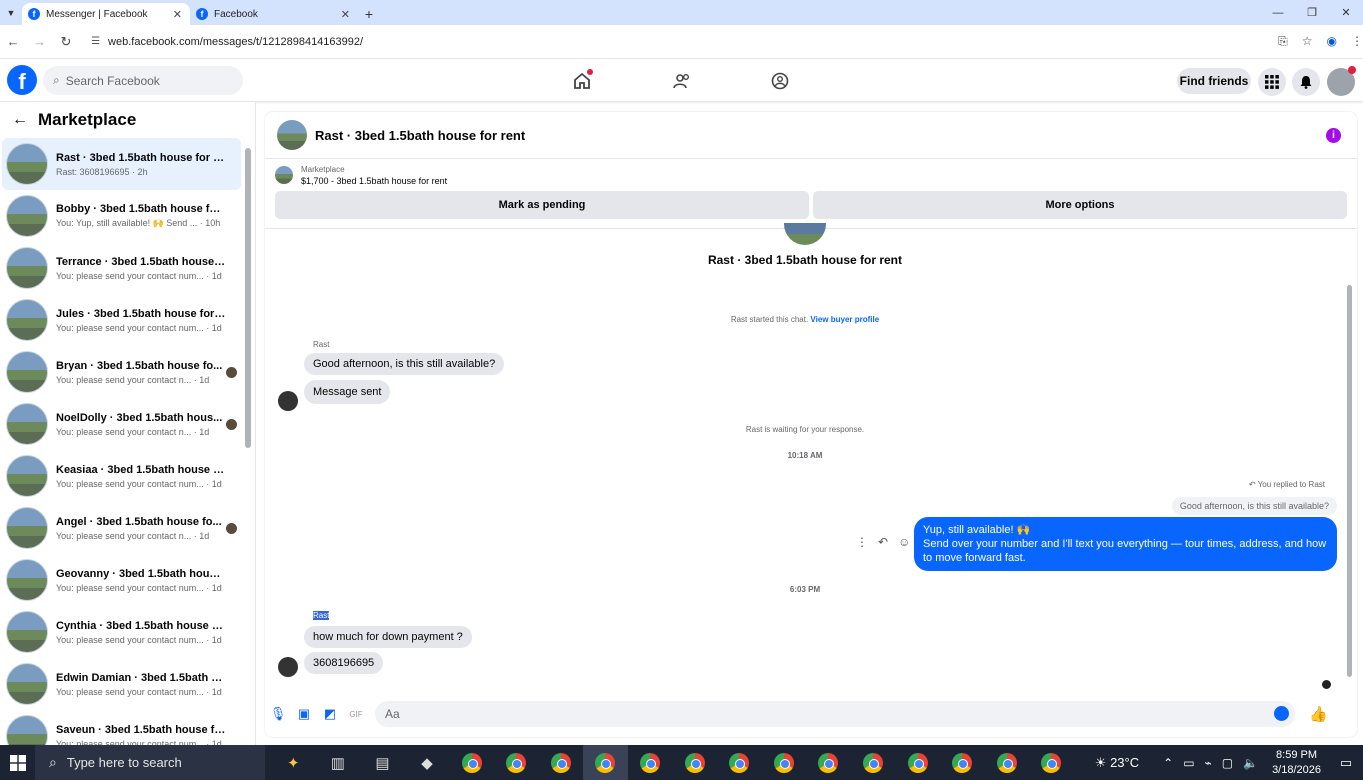 Image resolution: width=1363 pixels, height=780 pixels. Describe the element at coordinates (106, 14) in the screenshot. I see `tab-messenger: f Messenger | Facebook ✕` at that location.